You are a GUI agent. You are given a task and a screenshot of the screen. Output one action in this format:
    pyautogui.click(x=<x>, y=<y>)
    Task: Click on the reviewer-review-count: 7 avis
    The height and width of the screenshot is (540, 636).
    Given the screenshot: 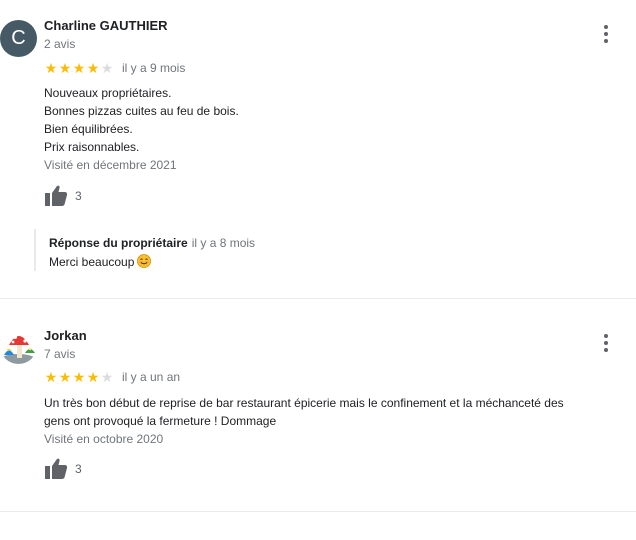 What is the action you would take?
    pyautogui.click(x=60, y=354)
    